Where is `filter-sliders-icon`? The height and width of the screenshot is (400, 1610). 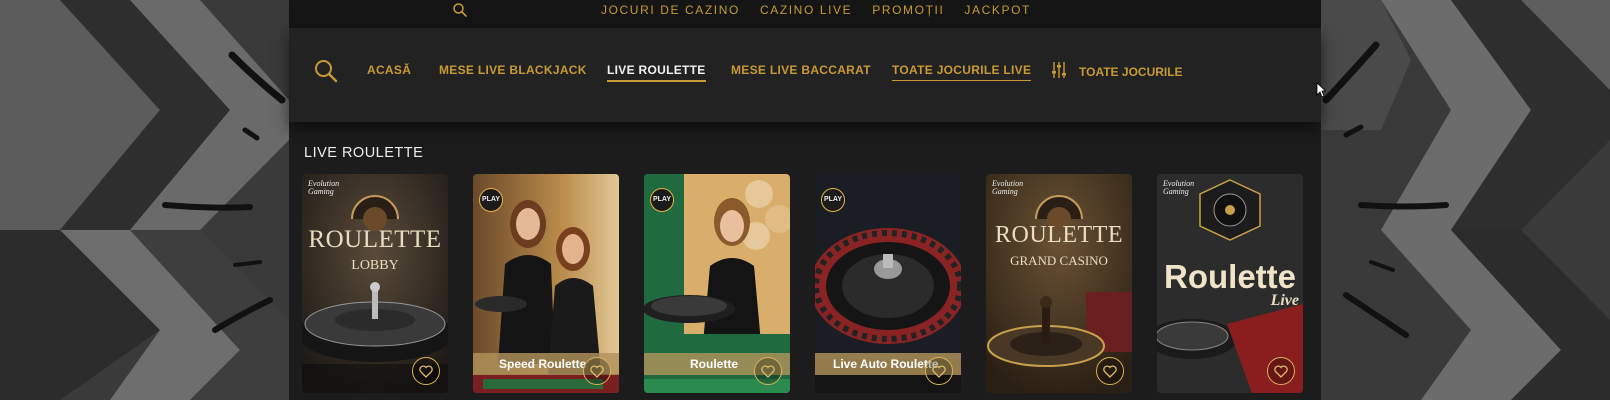
filter-sliders-icon is located at coordinates (1059, 71).